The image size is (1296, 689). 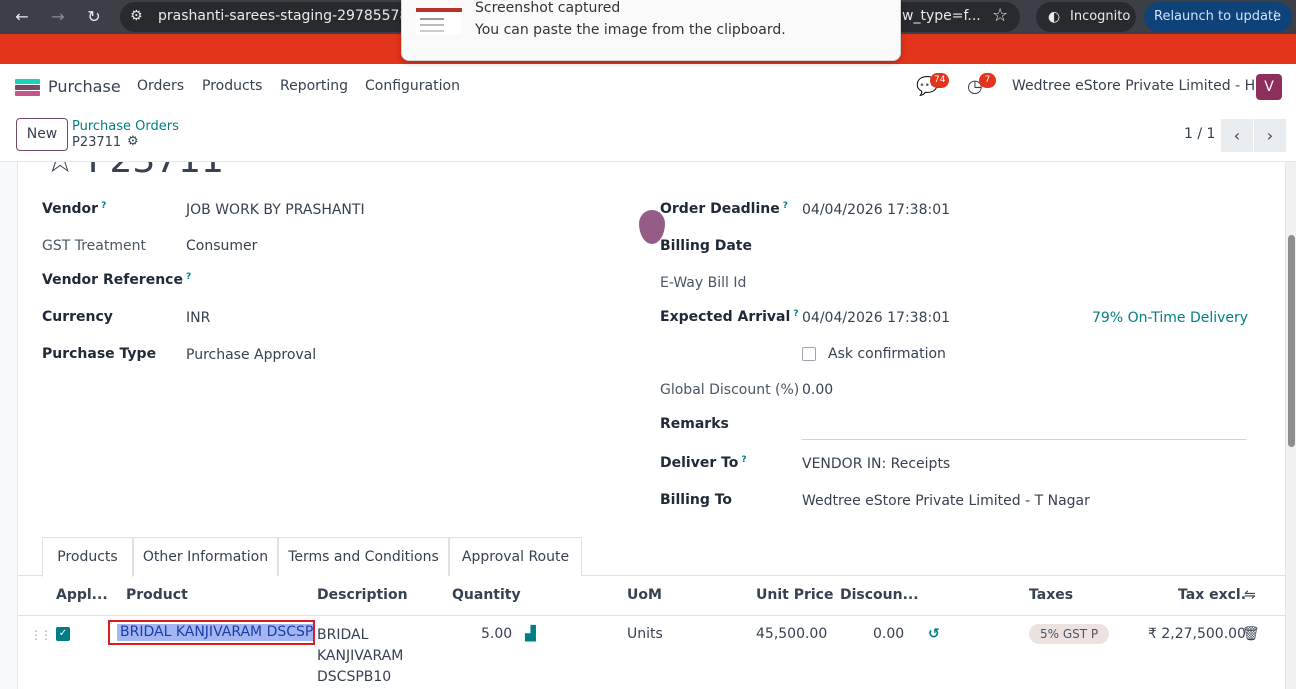 What do you see at coordinates (791, 634) in the screenshot?
I see `unit-price-cell: 45,500.00` at bounding box center [791, 634].